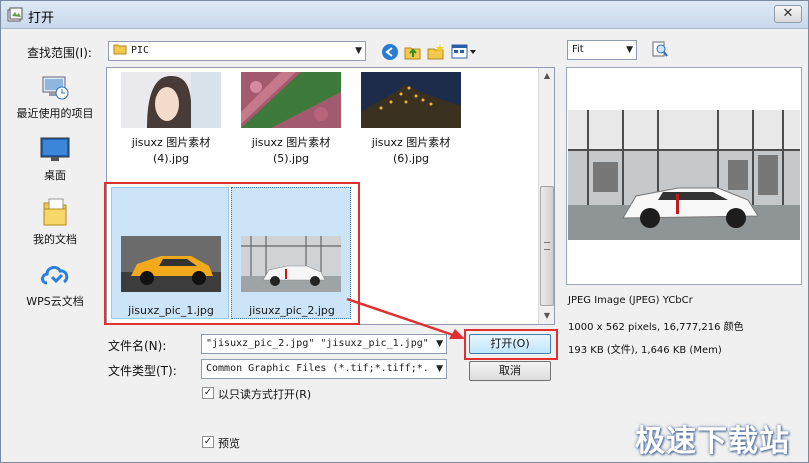  I want to click on place-desktop: 桌面, so click(55, 159).